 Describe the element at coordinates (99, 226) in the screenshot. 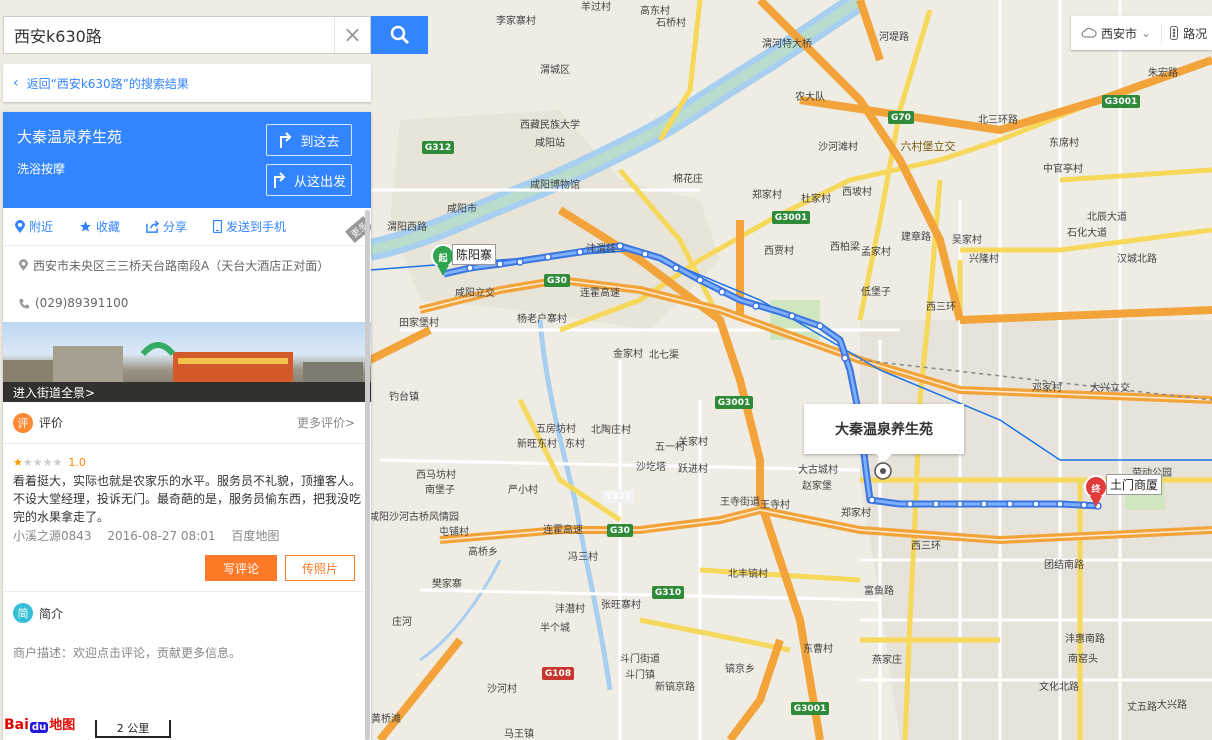

I see `favorite-button: 收藏` at that location.